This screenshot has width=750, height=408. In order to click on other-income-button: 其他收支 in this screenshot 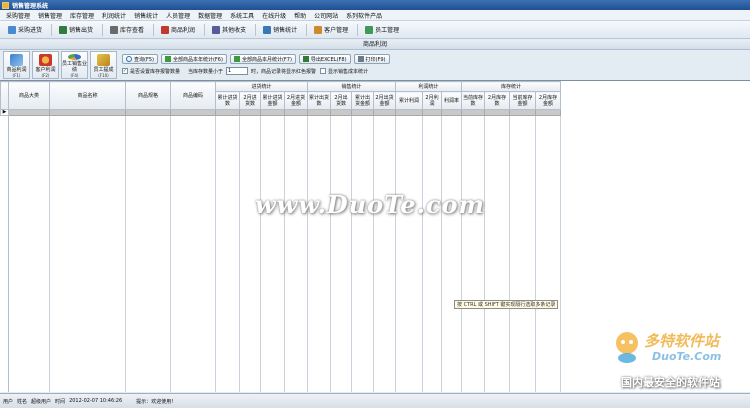, I will do `click(229, 30)`.